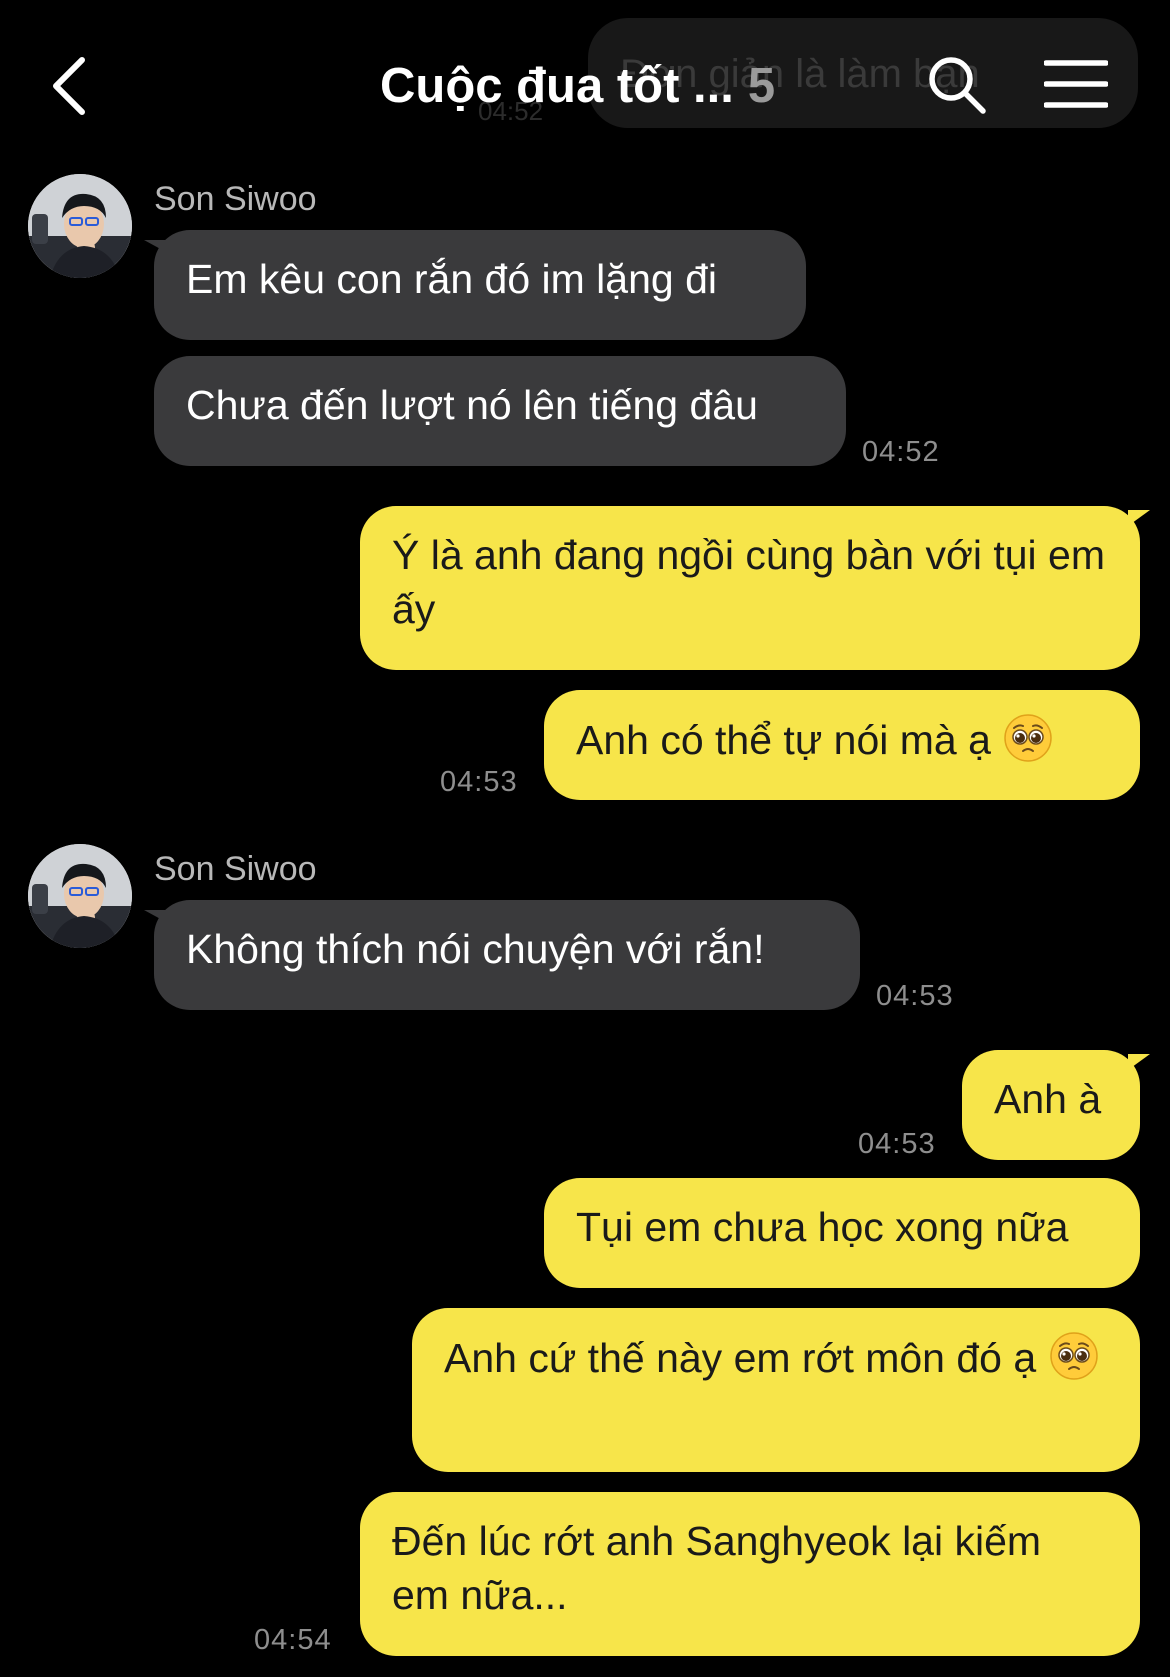 This screenshot has width=1170, height=1677. I want to click on search-icon, so click(957, 85).